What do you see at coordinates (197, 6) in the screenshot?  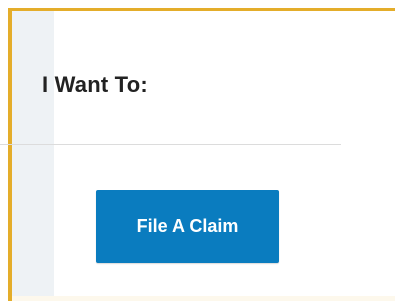 I see `card-top-border` at bounding box center [197, 6].